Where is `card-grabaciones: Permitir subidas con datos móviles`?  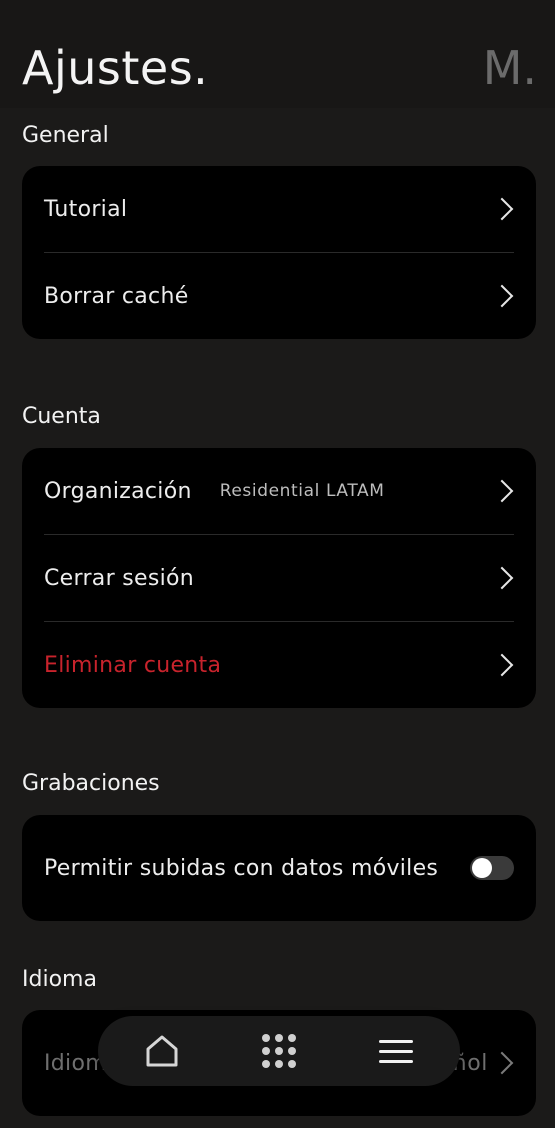
card-grabaciones: Permitir subidas con datos móviles is located at coordinates (279, 868).